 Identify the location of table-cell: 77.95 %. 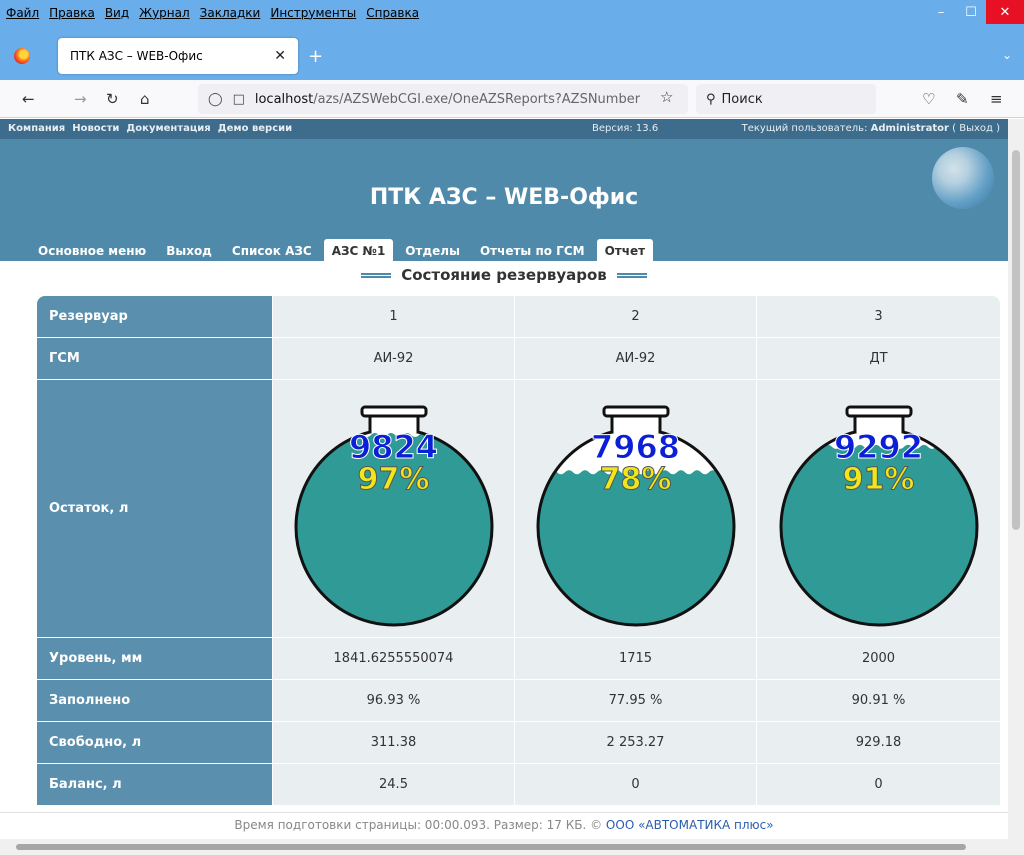
(636, 700).